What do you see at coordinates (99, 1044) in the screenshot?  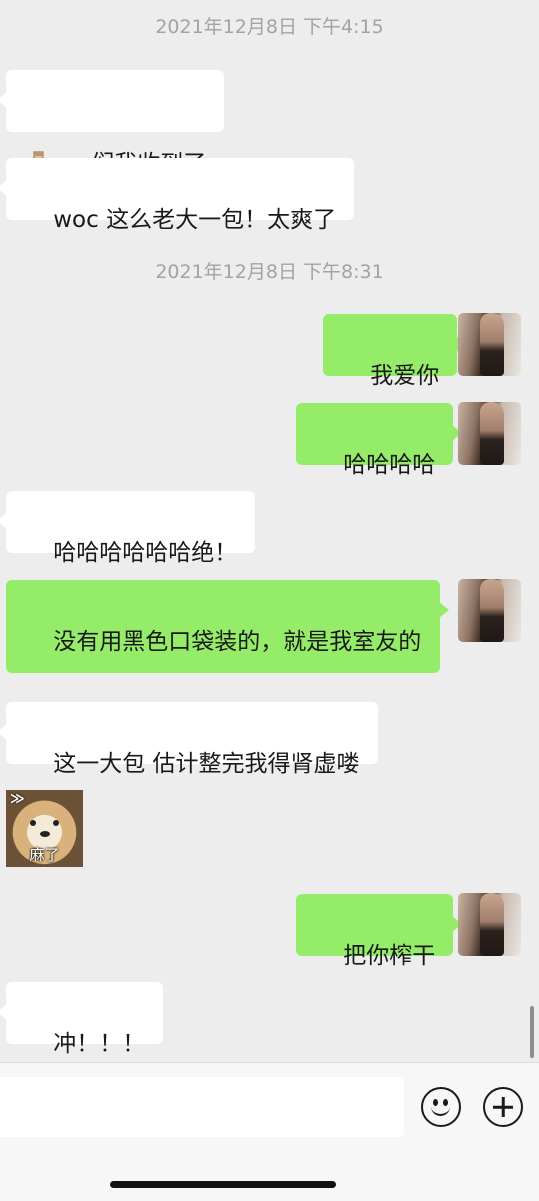 I see `message-text: 冲！！！` at bounding box center [99, 1044].